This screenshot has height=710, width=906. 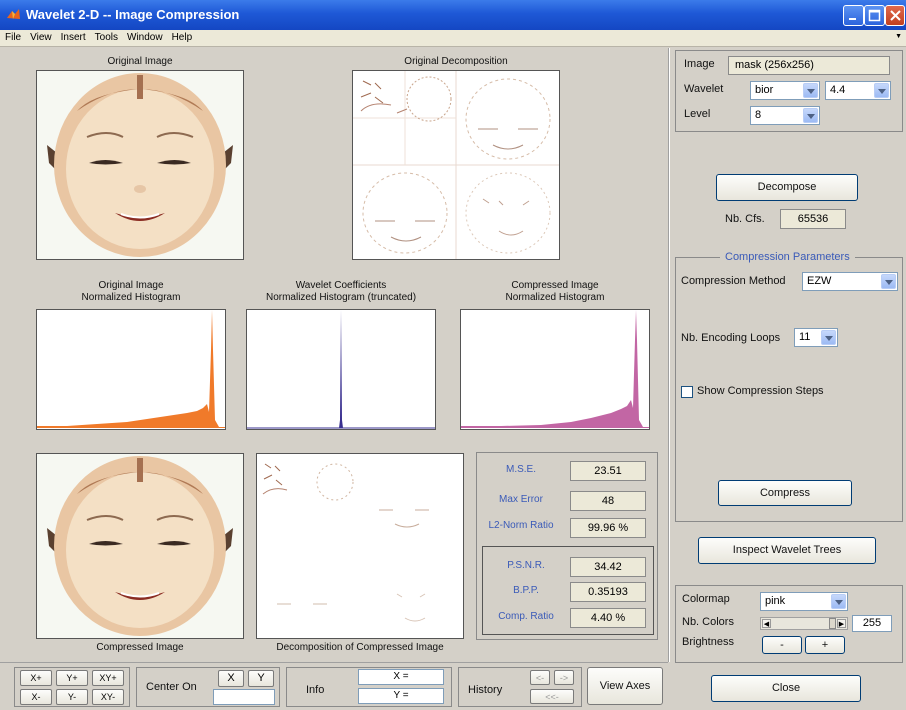 I want to click on menu-file: File, so click(x=12, y=36).